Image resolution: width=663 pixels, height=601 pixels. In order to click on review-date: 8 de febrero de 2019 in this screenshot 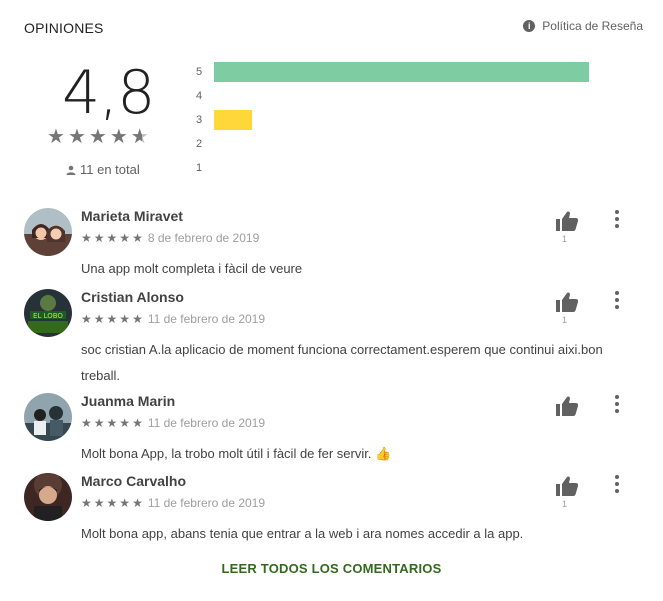, I will do `click(203, 238)`.